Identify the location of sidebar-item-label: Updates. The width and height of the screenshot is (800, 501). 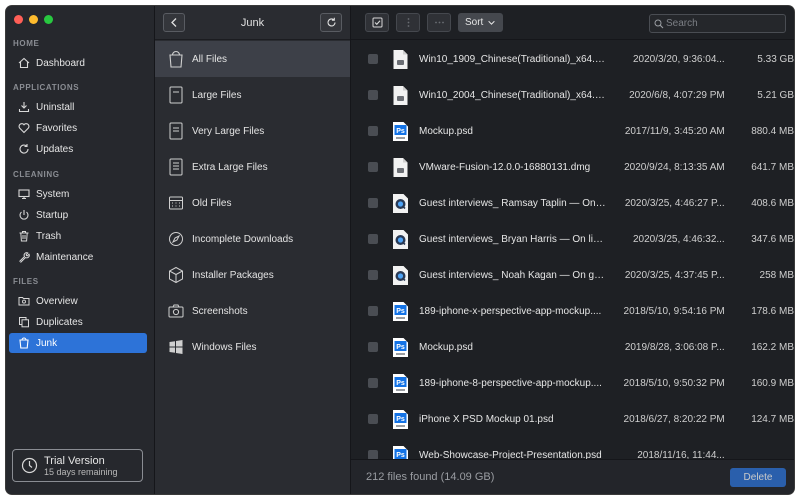
(55, 149).